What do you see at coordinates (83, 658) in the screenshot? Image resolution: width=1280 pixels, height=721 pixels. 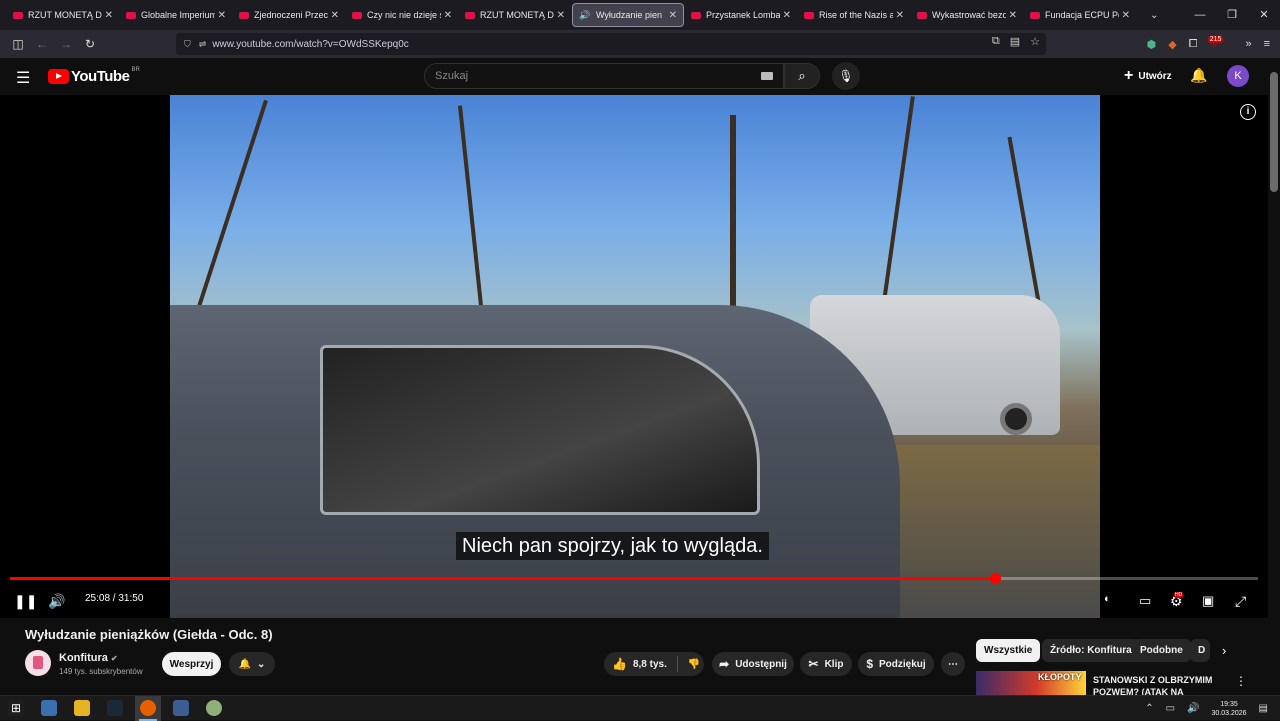 I see `channel-name: Konfitura` at bounding box center [83, 658].